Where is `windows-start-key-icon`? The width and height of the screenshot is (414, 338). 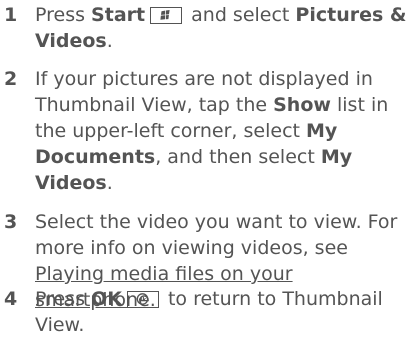 windows-start-key-icon is located at coordinates (166, 15).